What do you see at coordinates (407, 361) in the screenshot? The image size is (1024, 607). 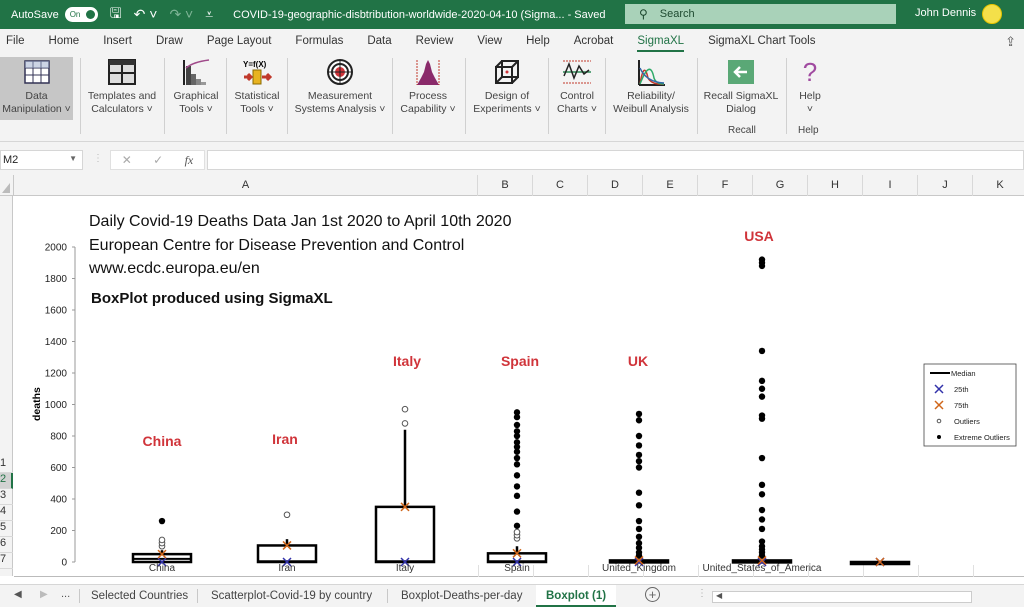 I see `country-label: Italy` at bounding box center [407, 361].